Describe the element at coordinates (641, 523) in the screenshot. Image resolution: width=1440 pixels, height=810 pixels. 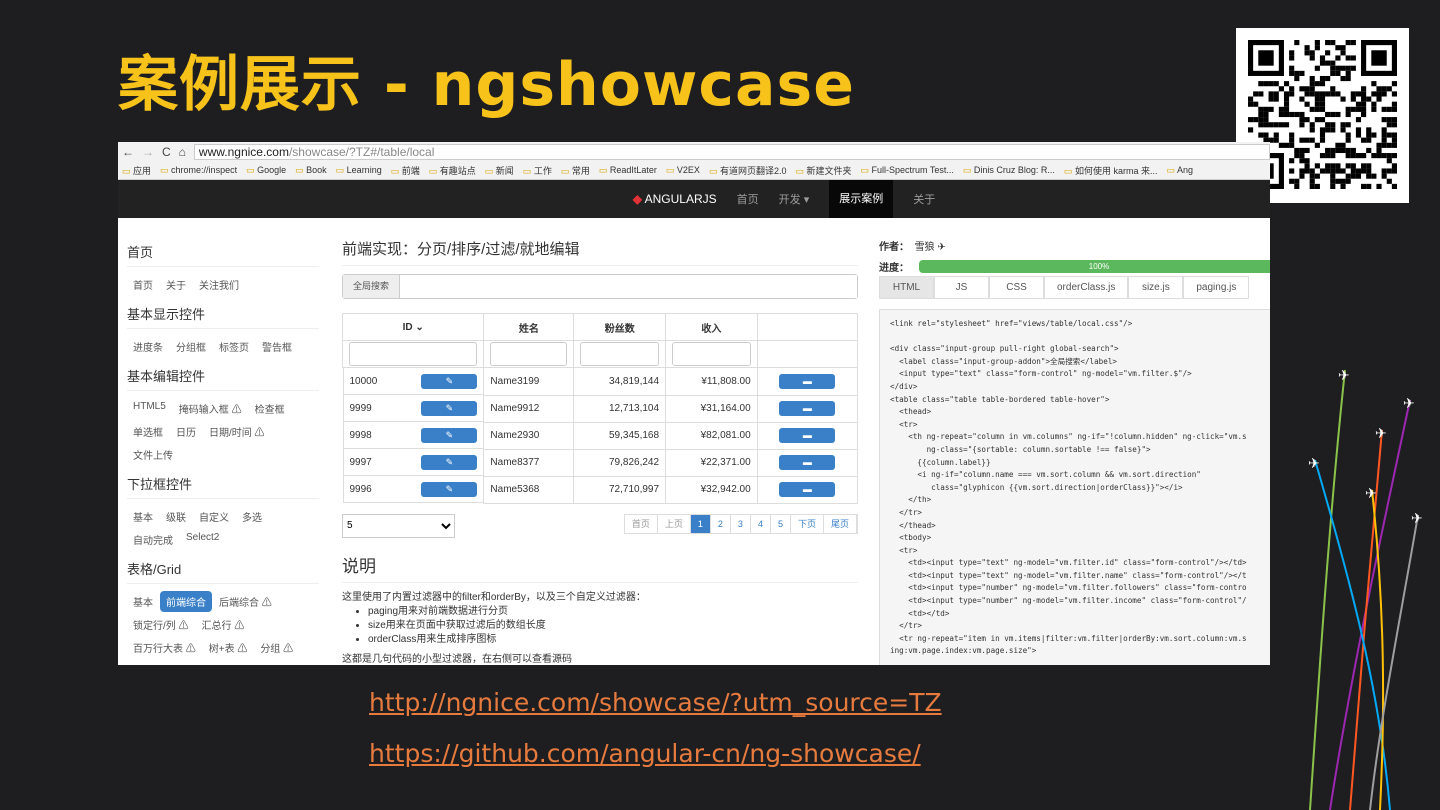
I see `page-link: 首页` at that location.